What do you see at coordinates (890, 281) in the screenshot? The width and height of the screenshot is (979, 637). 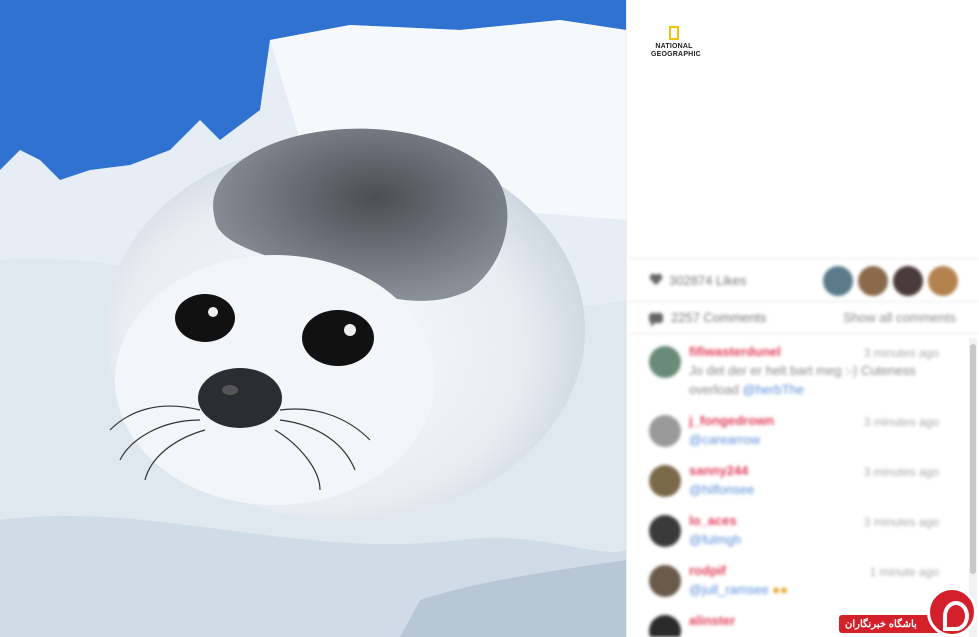 I see `liker-avatars` at bounding box center [890, 281].